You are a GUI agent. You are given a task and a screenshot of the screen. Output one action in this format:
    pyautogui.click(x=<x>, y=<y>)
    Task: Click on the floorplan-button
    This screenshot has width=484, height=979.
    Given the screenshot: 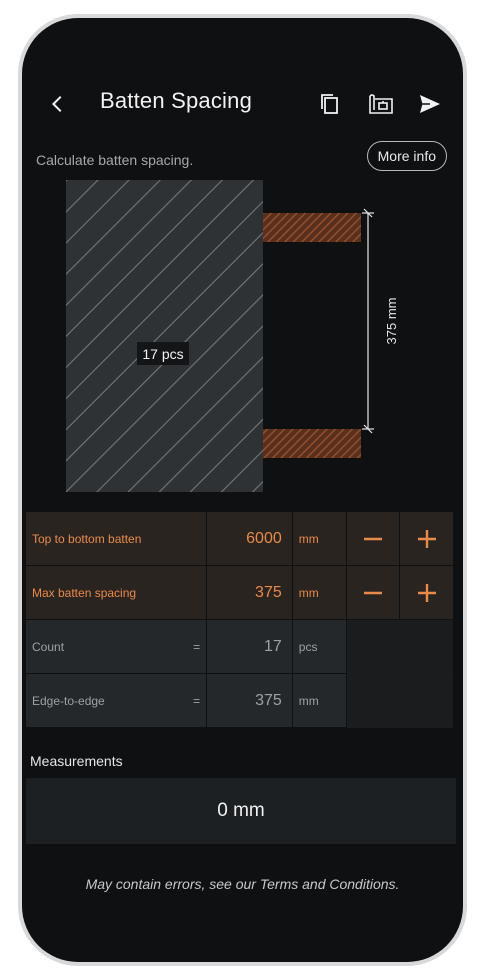 What is the action you would take?
    pyautogui.click(x=381, y=104)
    